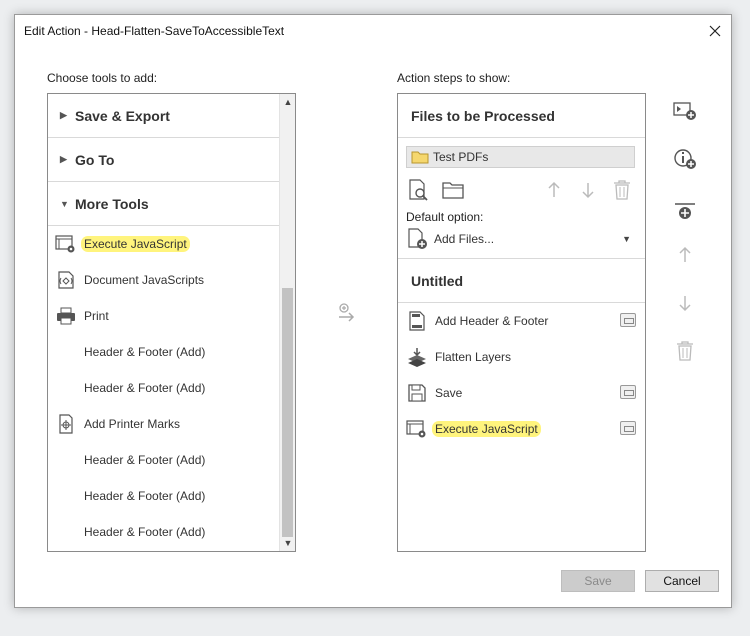  What do you see at coordinates (417, 321) in the screenshot?
I see `header-footer-icon` at bounding box center [417, 321].